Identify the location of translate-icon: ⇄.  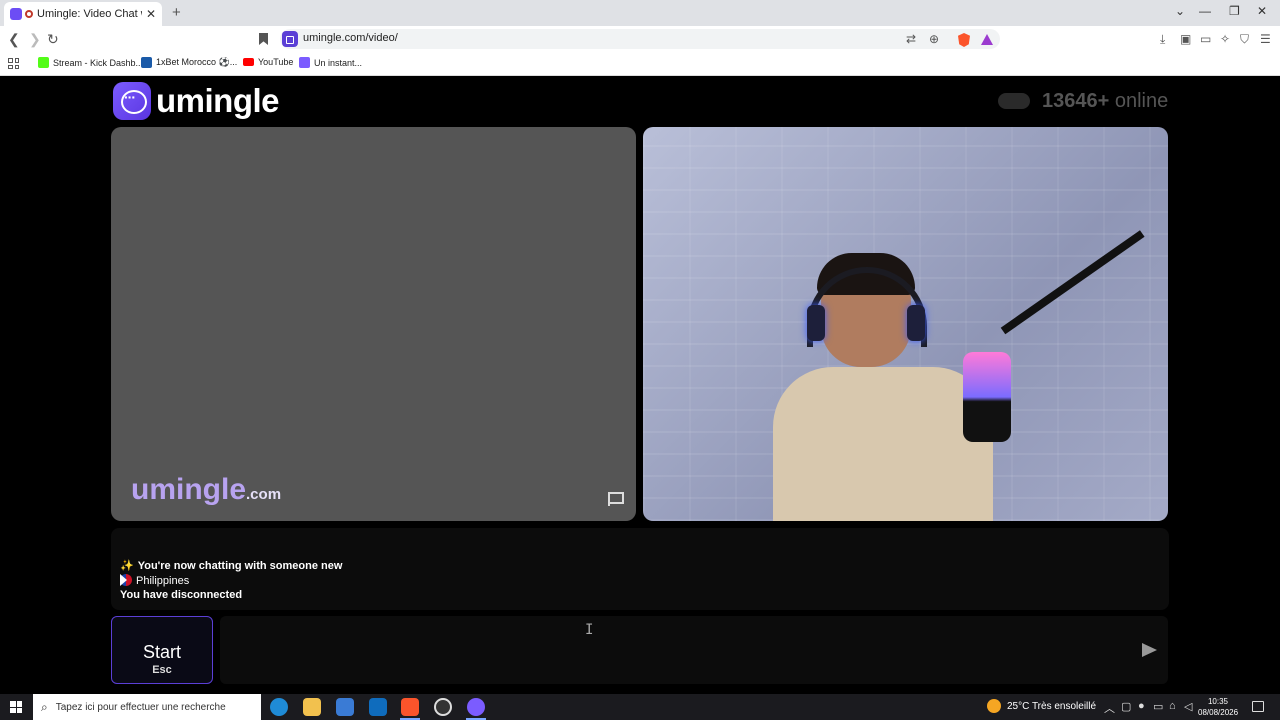
(911, 39).